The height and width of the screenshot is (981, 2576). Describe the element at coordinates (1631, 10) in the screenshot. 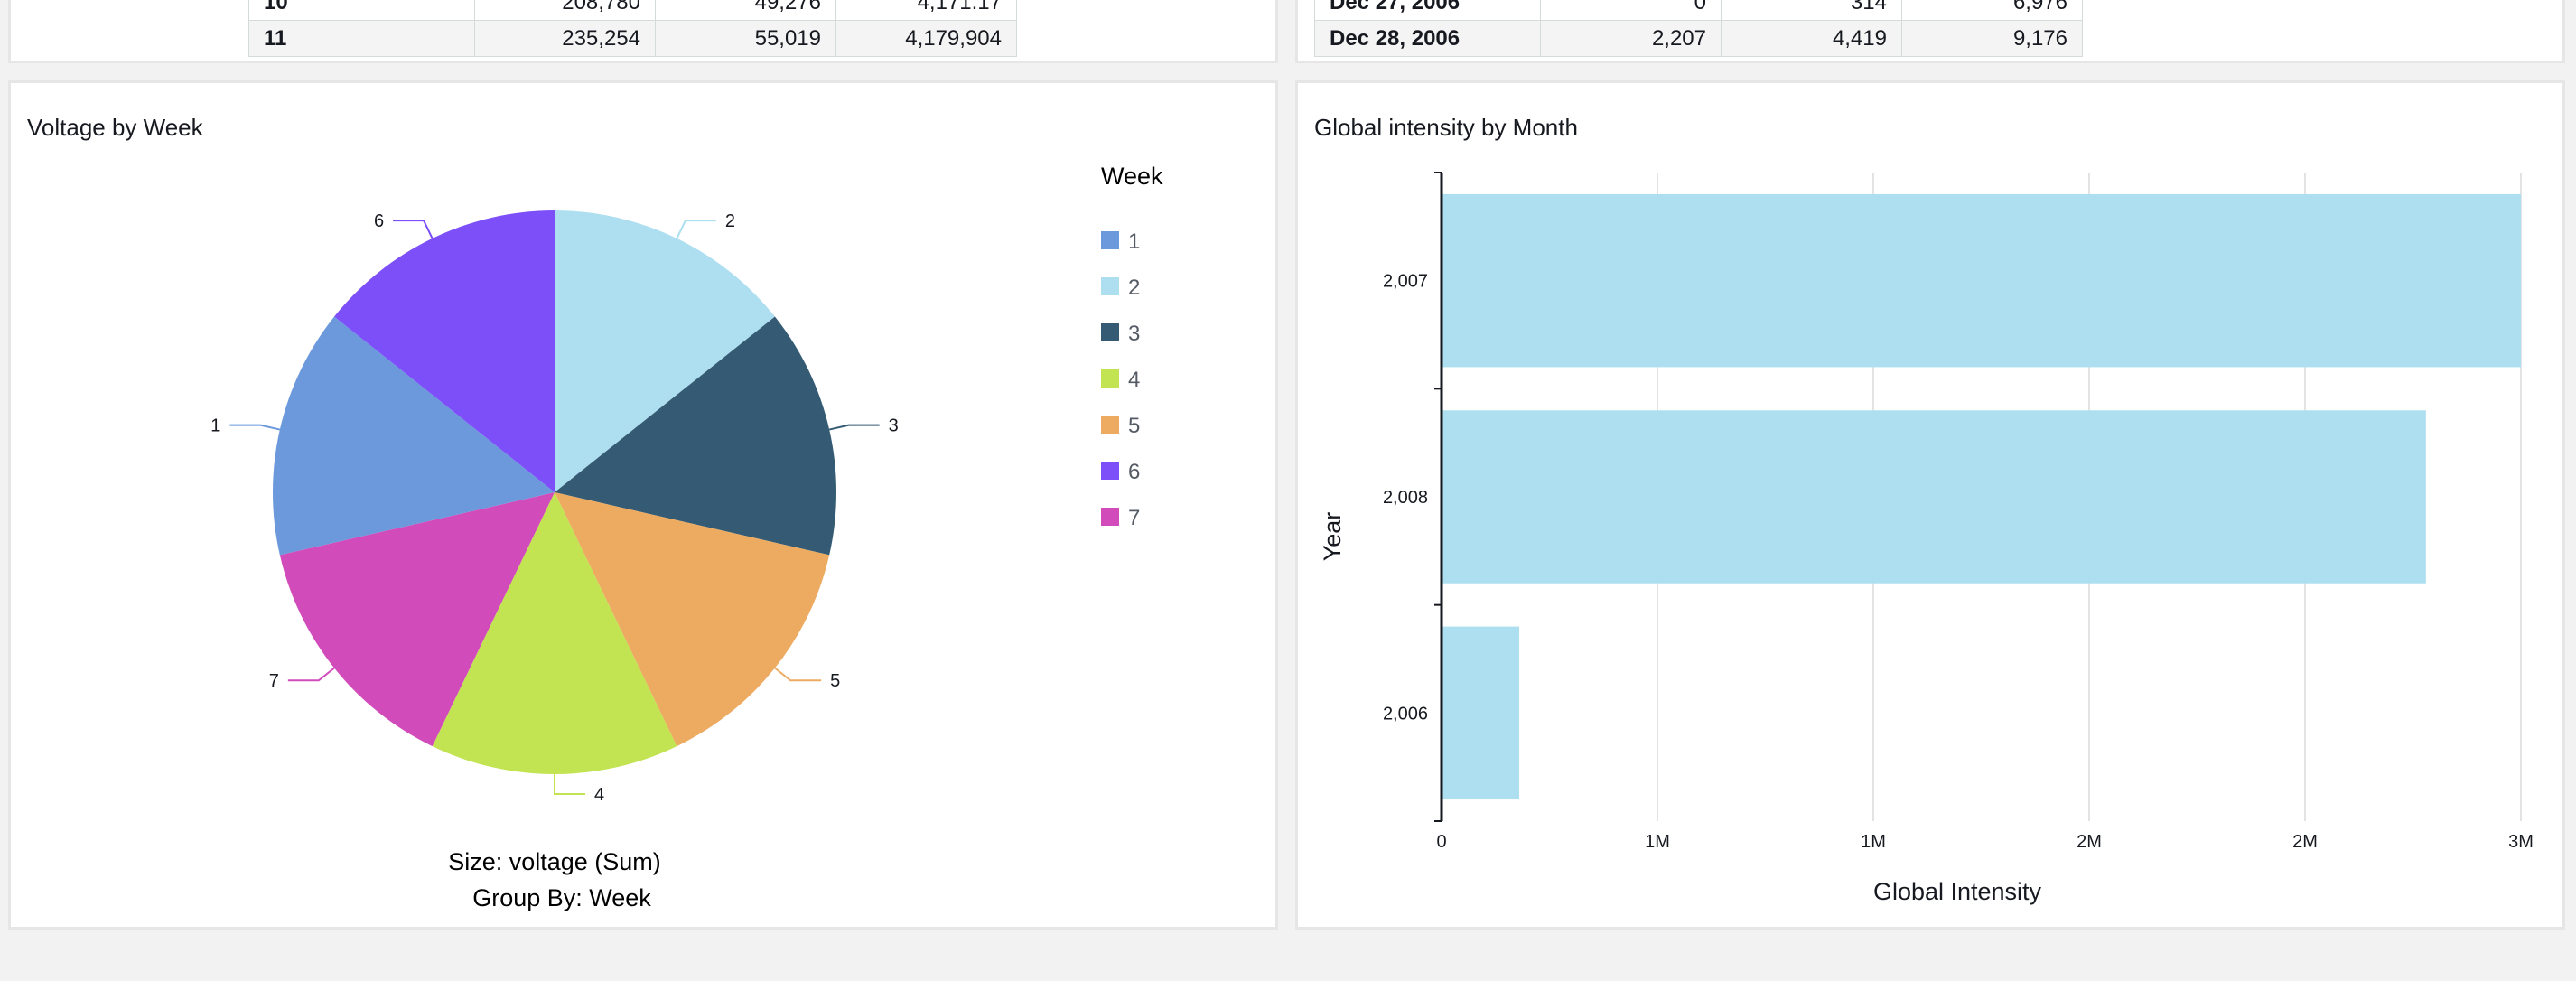

I see `table-cell: 0` at that location.